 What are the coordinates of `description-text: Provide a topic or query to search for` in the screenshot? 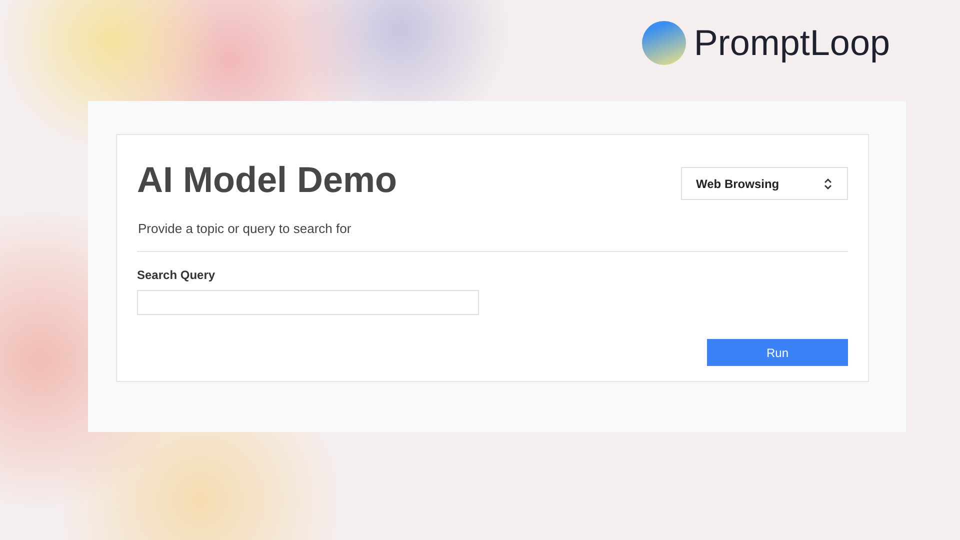 It's located at (245, 228).